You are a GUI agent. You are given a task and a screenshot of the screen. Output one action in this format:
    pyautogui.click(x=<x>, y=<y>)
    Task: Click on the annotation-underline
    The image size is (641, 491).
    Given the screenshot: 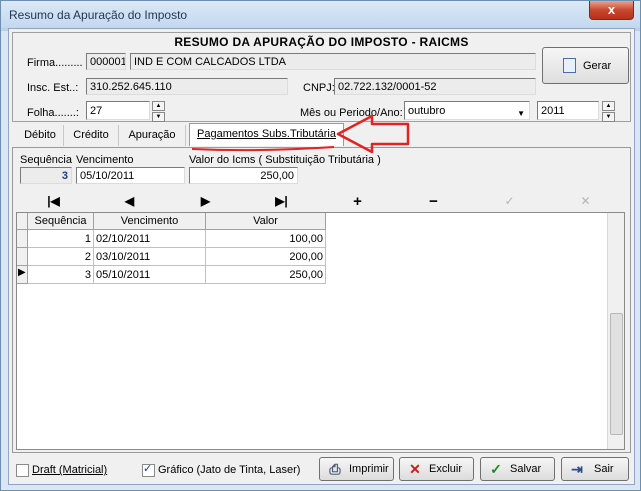 What is the action you would take?
    pyautogui.click(x=263, y=149)
    